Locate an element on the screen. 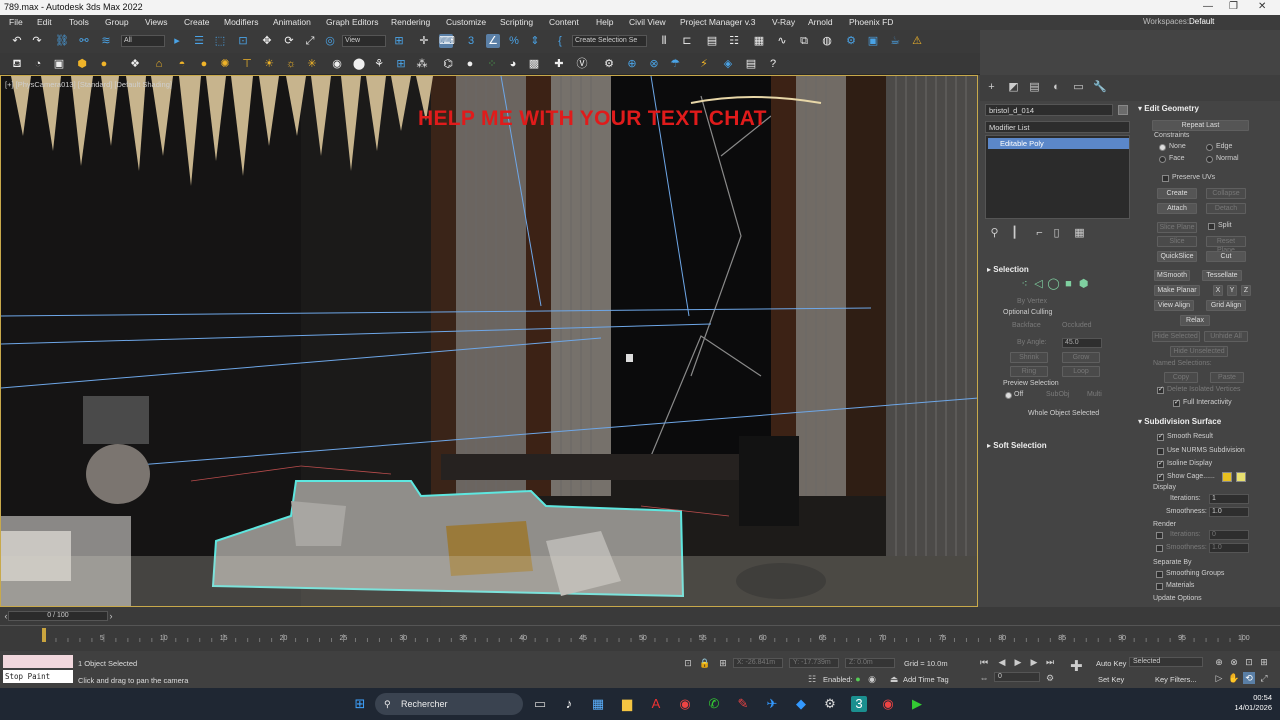  vray-light-properties-icon: ⊗ is located at coordinates (654, 64).